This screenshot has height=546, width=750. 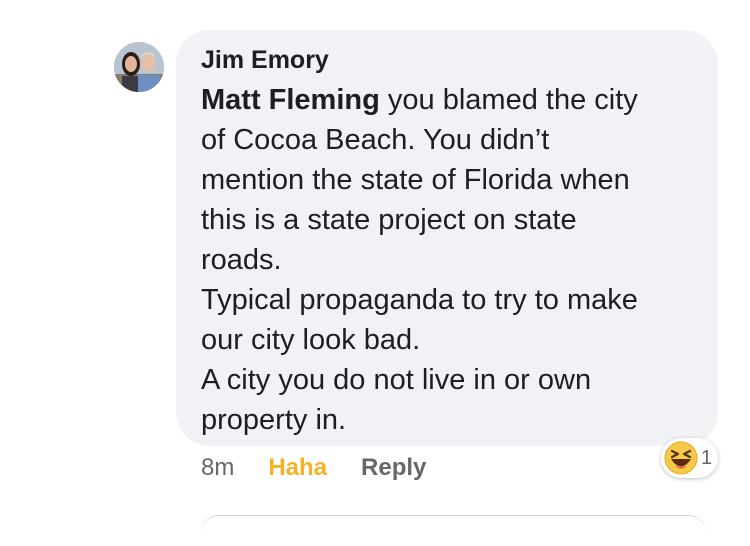 What do you see at coordinates (297, 468) in the screenshot?
I see `haha-reaction-button: Haha` at bounding box center [297, 468].